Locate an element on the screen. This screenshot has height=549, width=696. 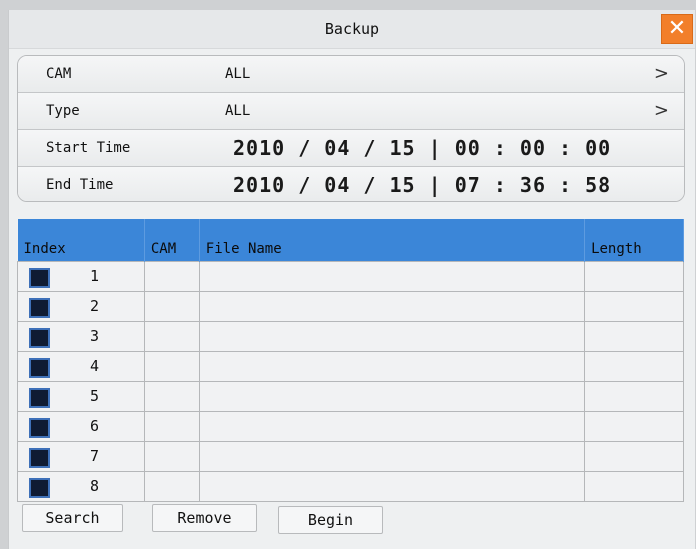
close-icon: ✕ is located at coordinates (677, 28).